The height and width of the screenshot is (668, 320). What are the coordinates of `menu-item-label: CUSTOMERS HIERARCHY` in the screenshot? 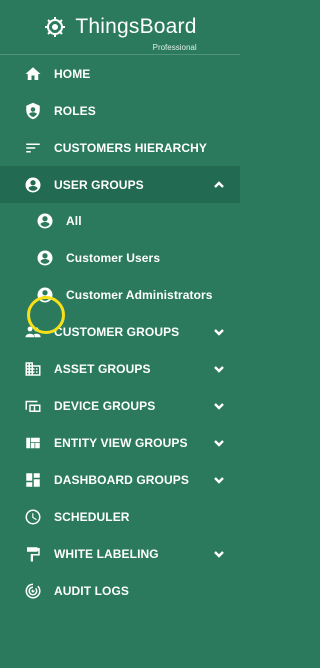 It's located at (131, 147).